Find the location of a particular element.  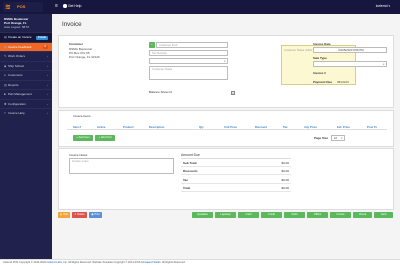

user-plus-icon: + is located at coordinates (152, 44).